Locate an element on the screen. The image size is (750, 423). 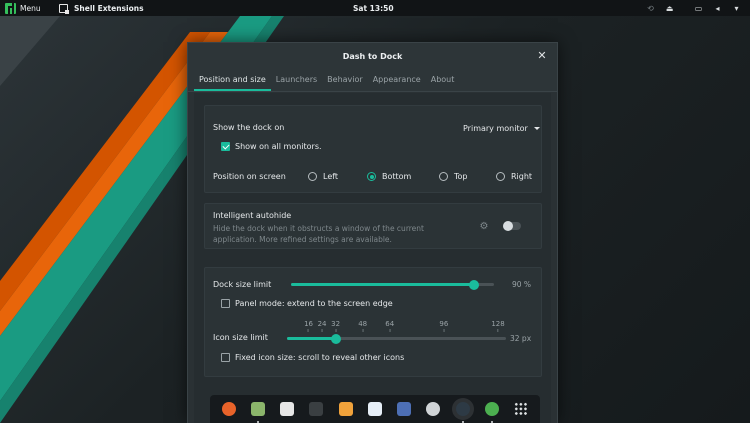
tab-position-and-size: Position and size is located at coordinates (232, 80).